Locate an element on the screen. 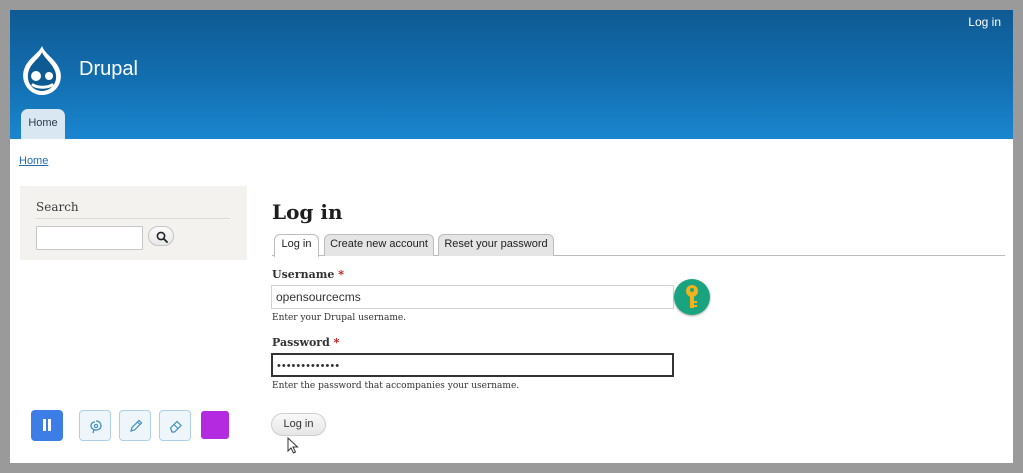 The height and width of the screenshot is (473, 1023). key-icon is located at coordinates (692, 296).